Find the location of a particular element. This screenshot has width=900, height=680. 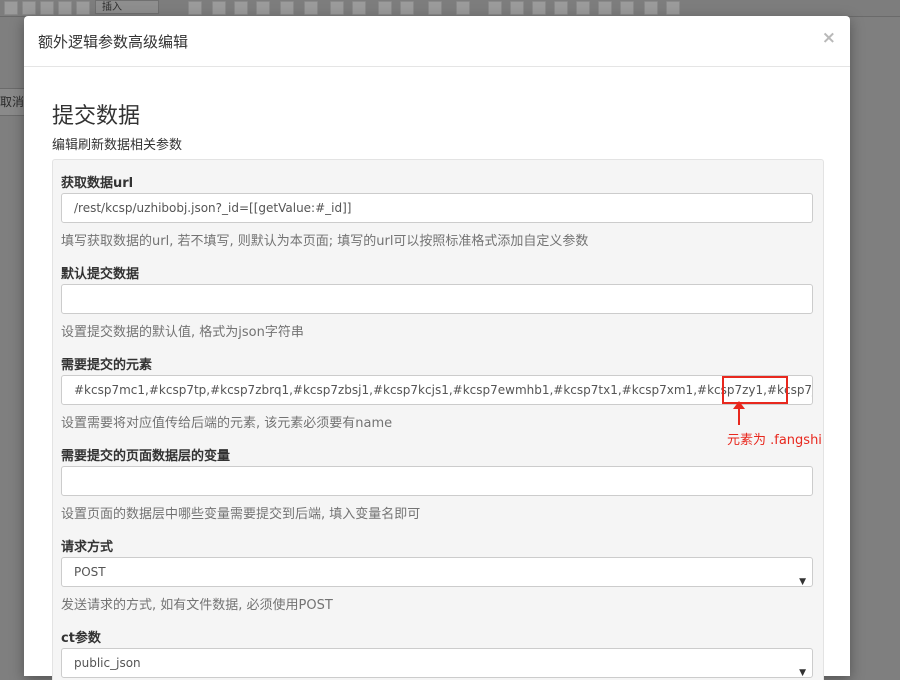

spellcheck-icon is located at coordinates (463, 8).